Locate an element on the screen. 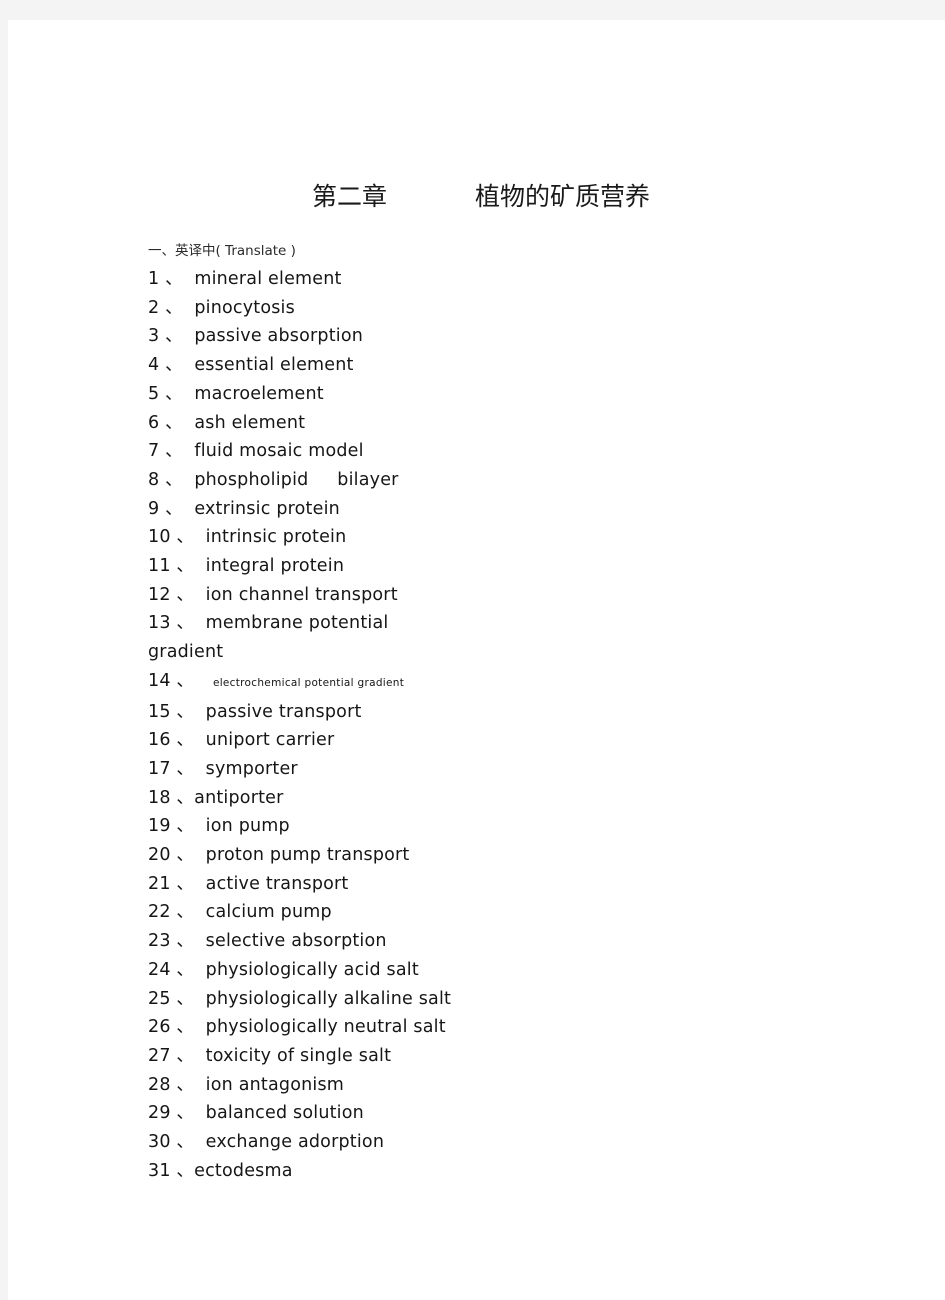 The height and width of the screenshot is (1300, 945). list-item-number: 3 、 is located at coordinates (165, 336).